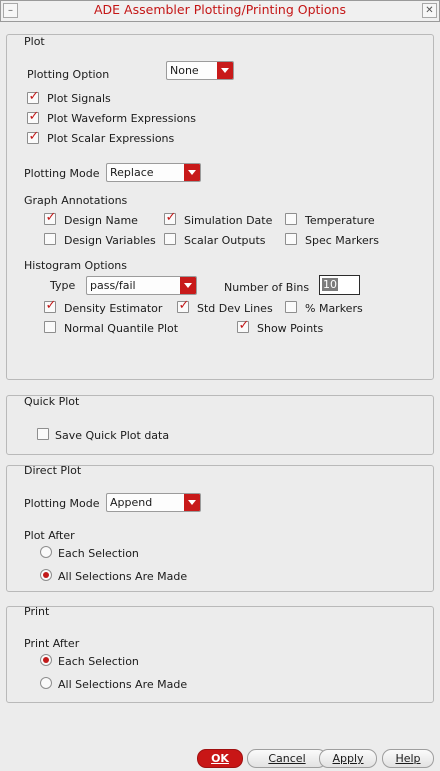 This screenshot has width=440, height=771. What do you see at coordinates (98, 661) in the screenshot?
I see `print-after-each-selection-label: Each Selection` at bounding box center [98, 661].